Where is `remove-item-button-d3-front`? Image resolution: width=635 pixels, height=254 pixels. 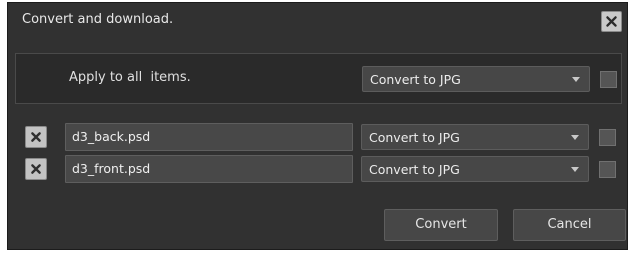 remove-item-button-d3-front is located at coordinates (36, 169).